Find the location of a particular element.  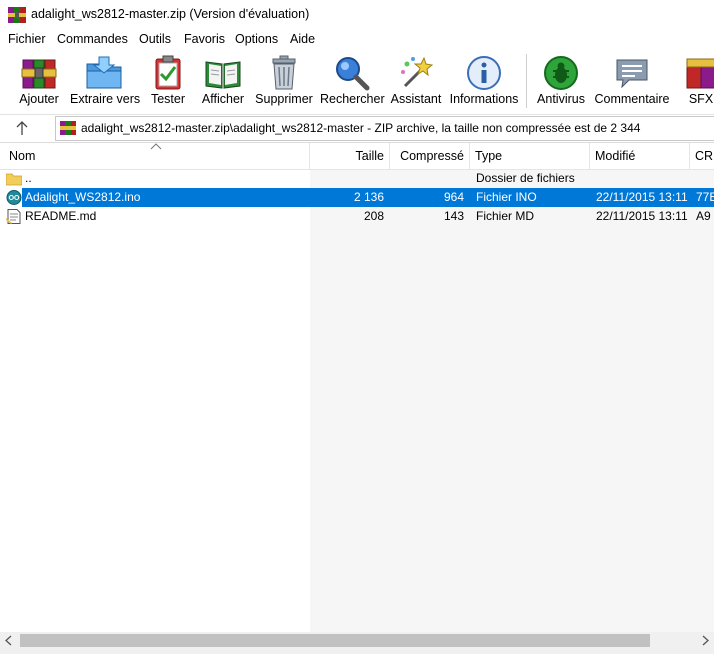

find-button: Rechercher is located at coordinates (352, 81).